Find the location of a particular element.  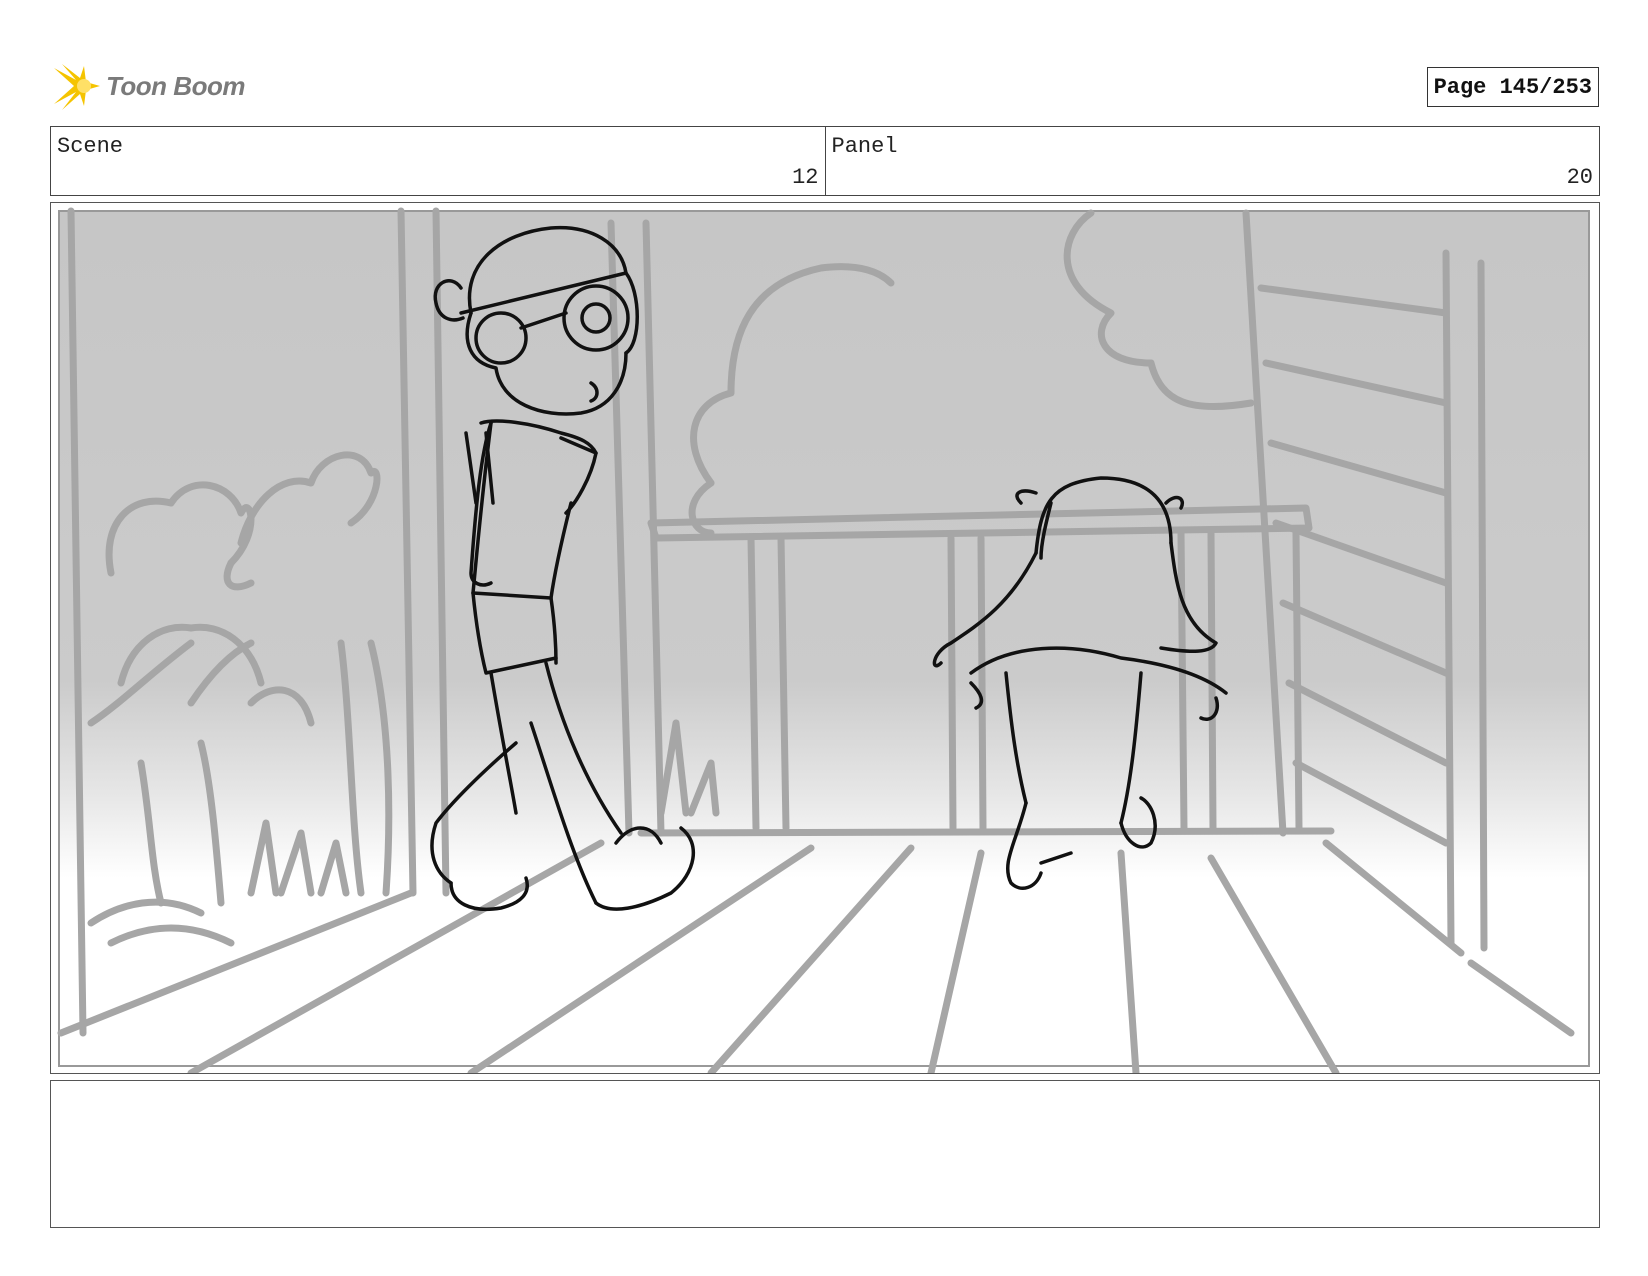

panel-number: 20 is located at coordinates (1579, 177).